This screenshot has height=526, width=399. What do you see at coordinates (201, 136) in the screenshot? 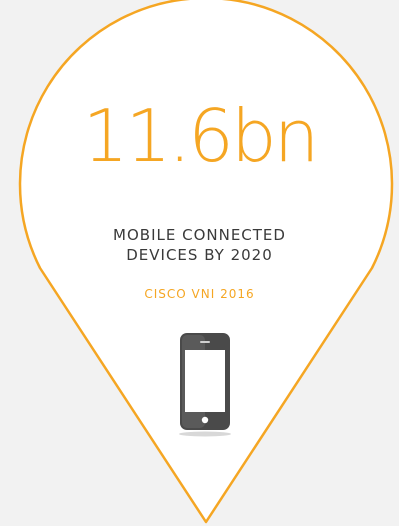
I see `stat-value: 11.6bn` at bounding box center [201, 136].